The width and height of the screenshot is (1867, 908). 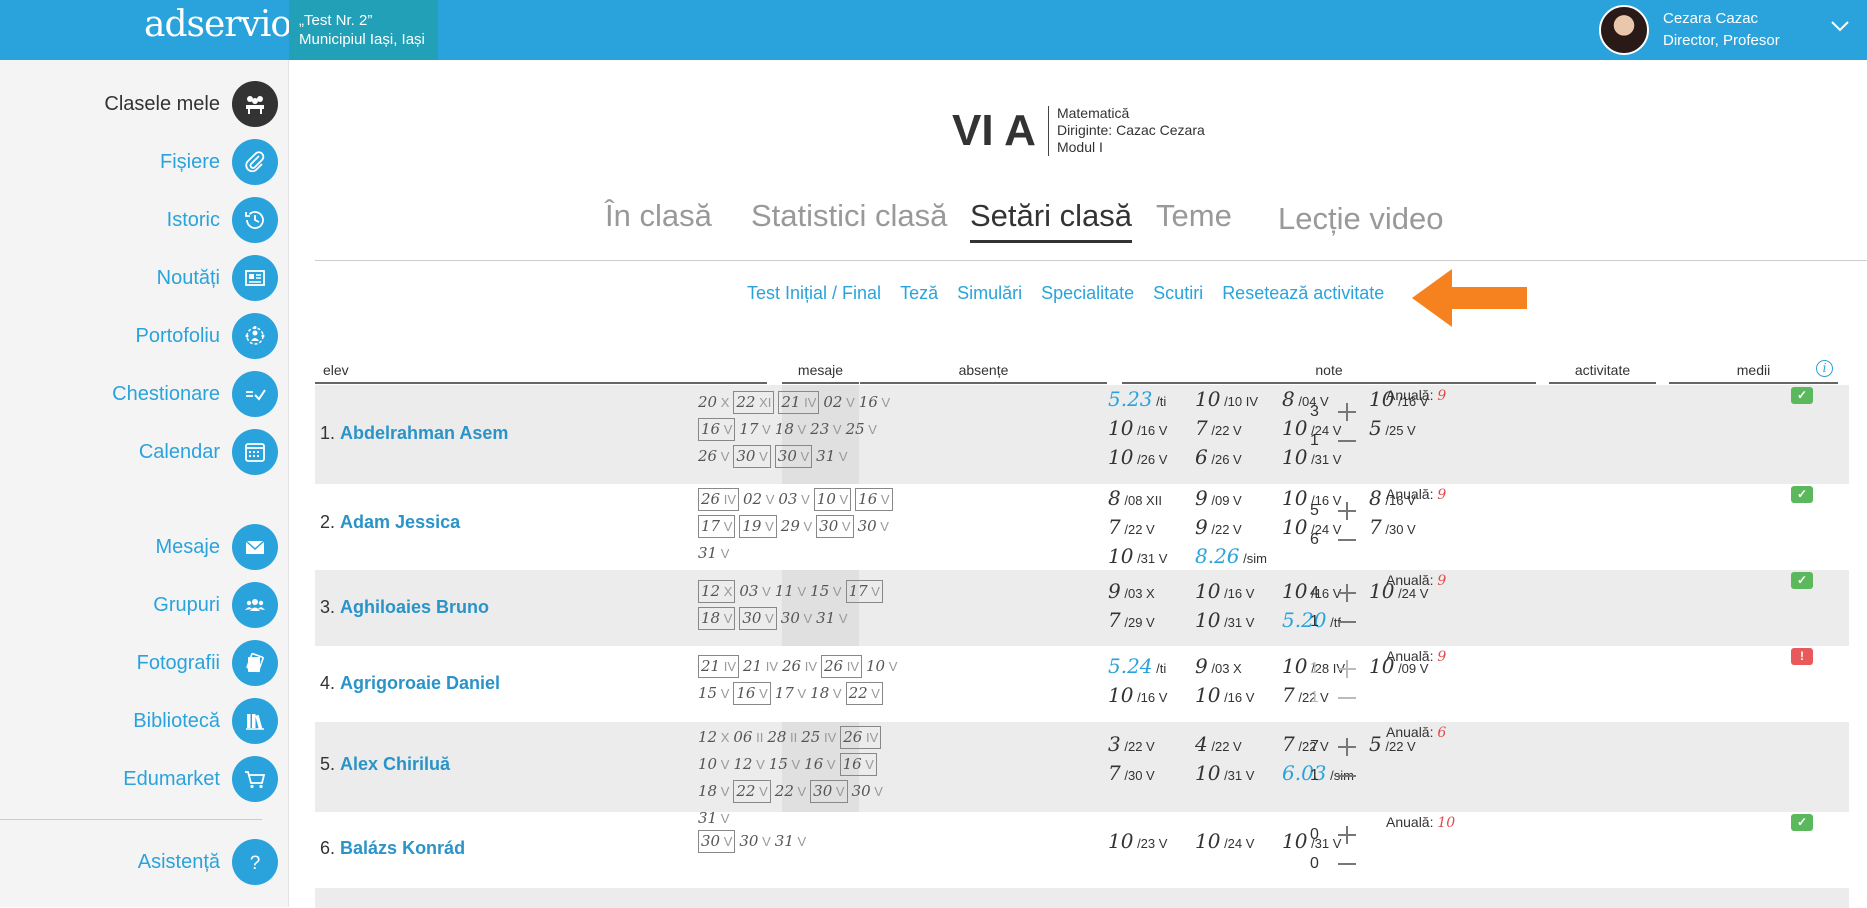 I want to click on subnav-scutiri: Scutiri, so click(x=1178, y=293).